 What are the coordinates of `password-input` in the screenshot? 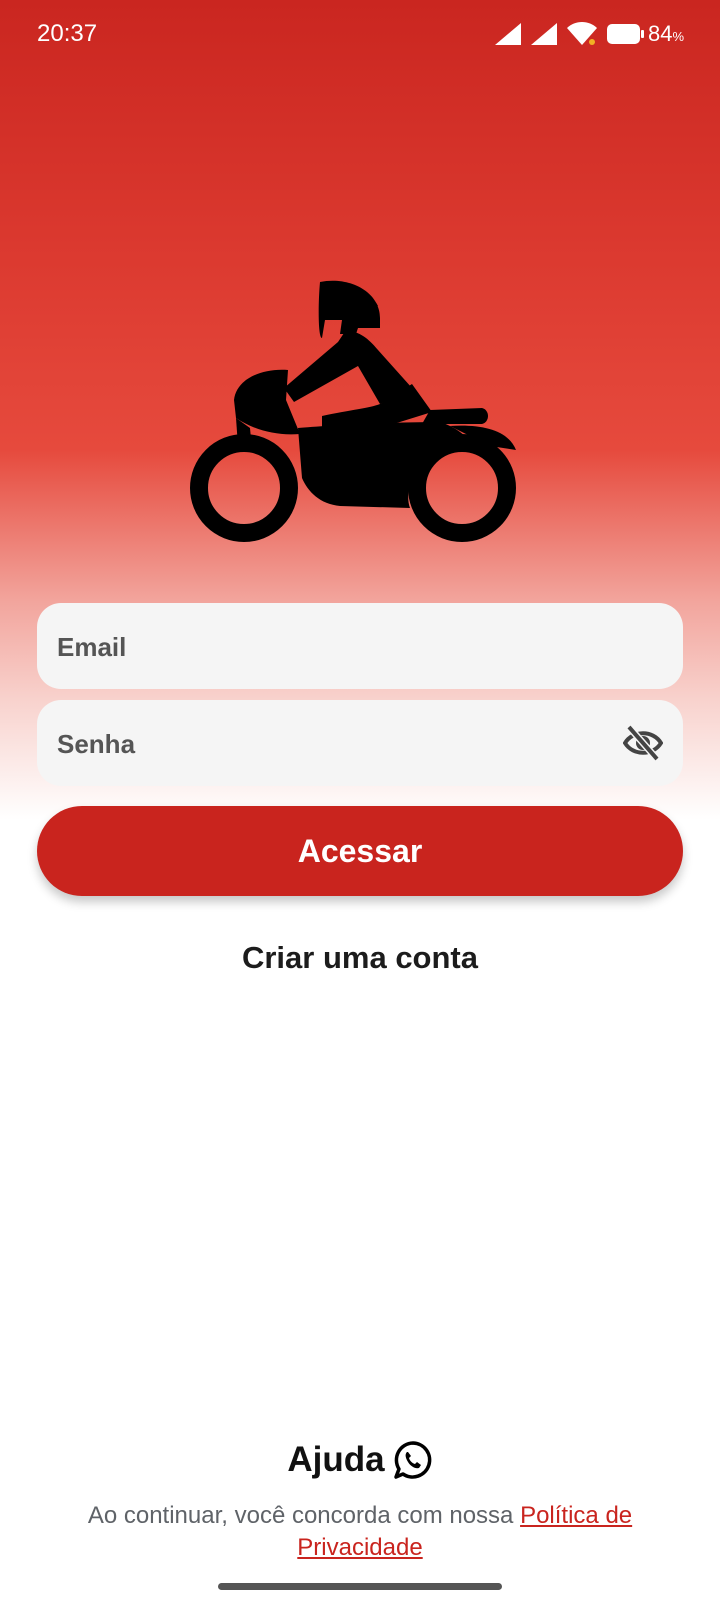 It's located at (337, 744).